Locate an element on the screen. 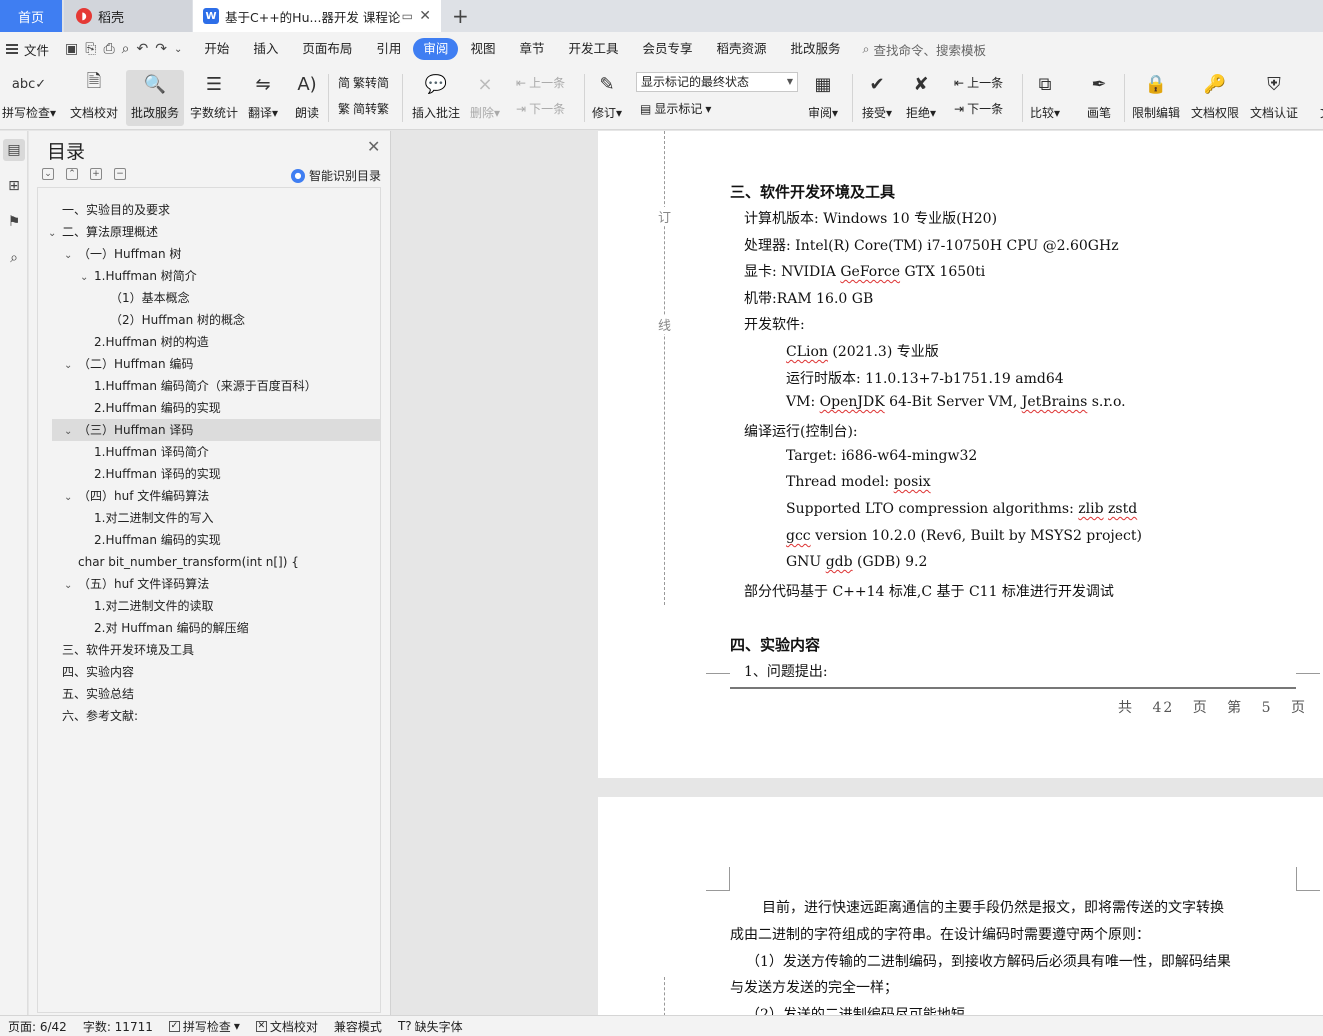  menu-member: 会员专享 is located at coordinates (667, 49).